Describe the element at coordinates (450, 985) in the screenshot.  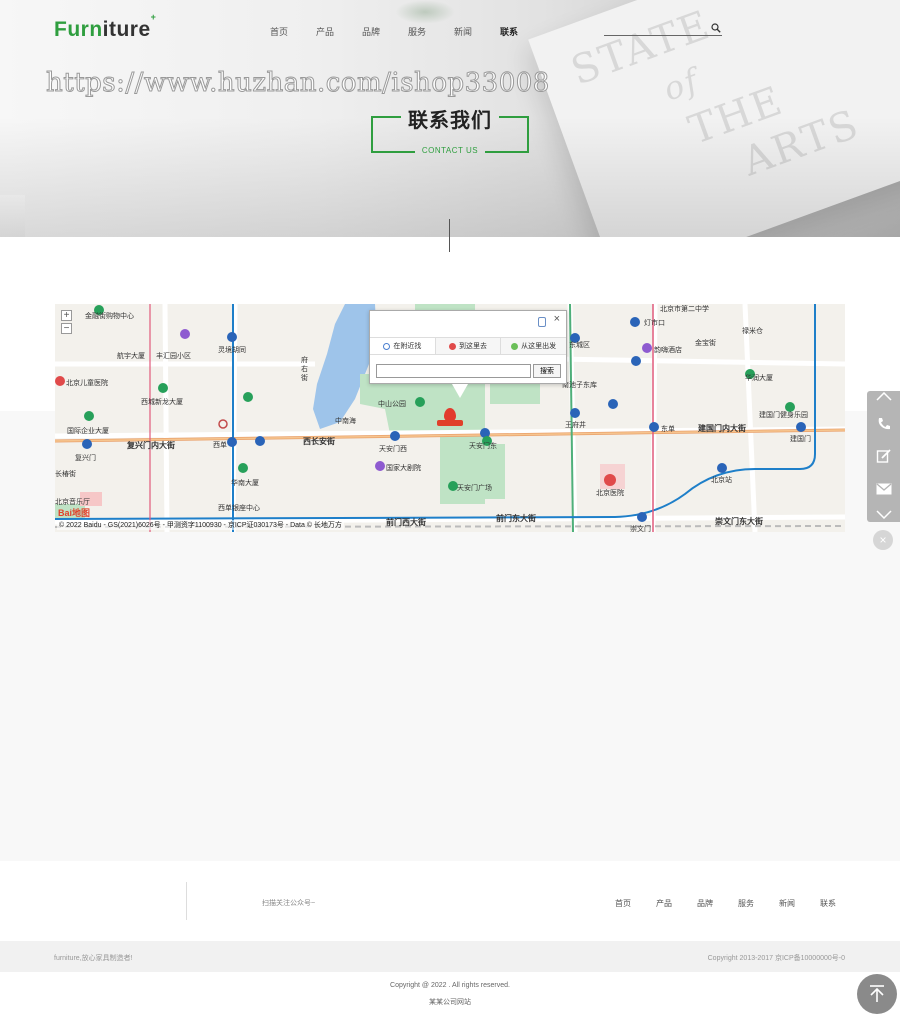
I see `footer-copyright: Copyright @ 2022 . All rights reserved.` at that location.